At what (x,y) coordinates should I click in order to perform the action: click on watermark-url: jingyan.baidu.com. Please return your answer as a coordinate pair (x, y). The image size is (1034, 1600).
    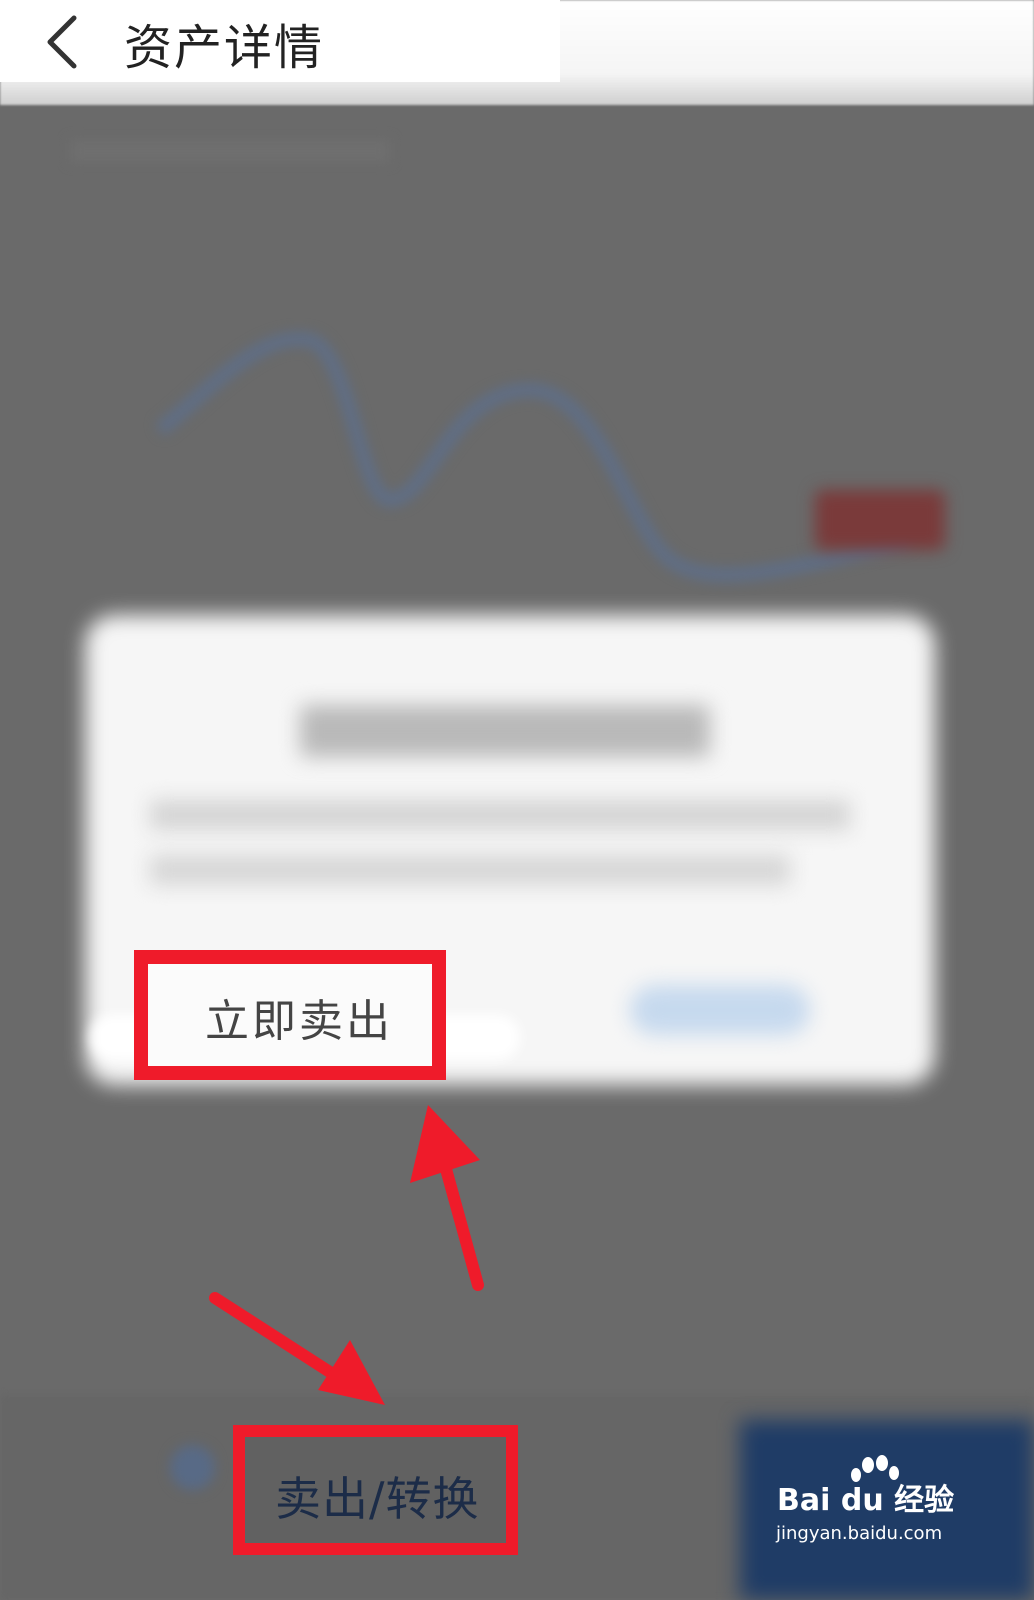
    Looking at the image, I should click on (859, 1533).